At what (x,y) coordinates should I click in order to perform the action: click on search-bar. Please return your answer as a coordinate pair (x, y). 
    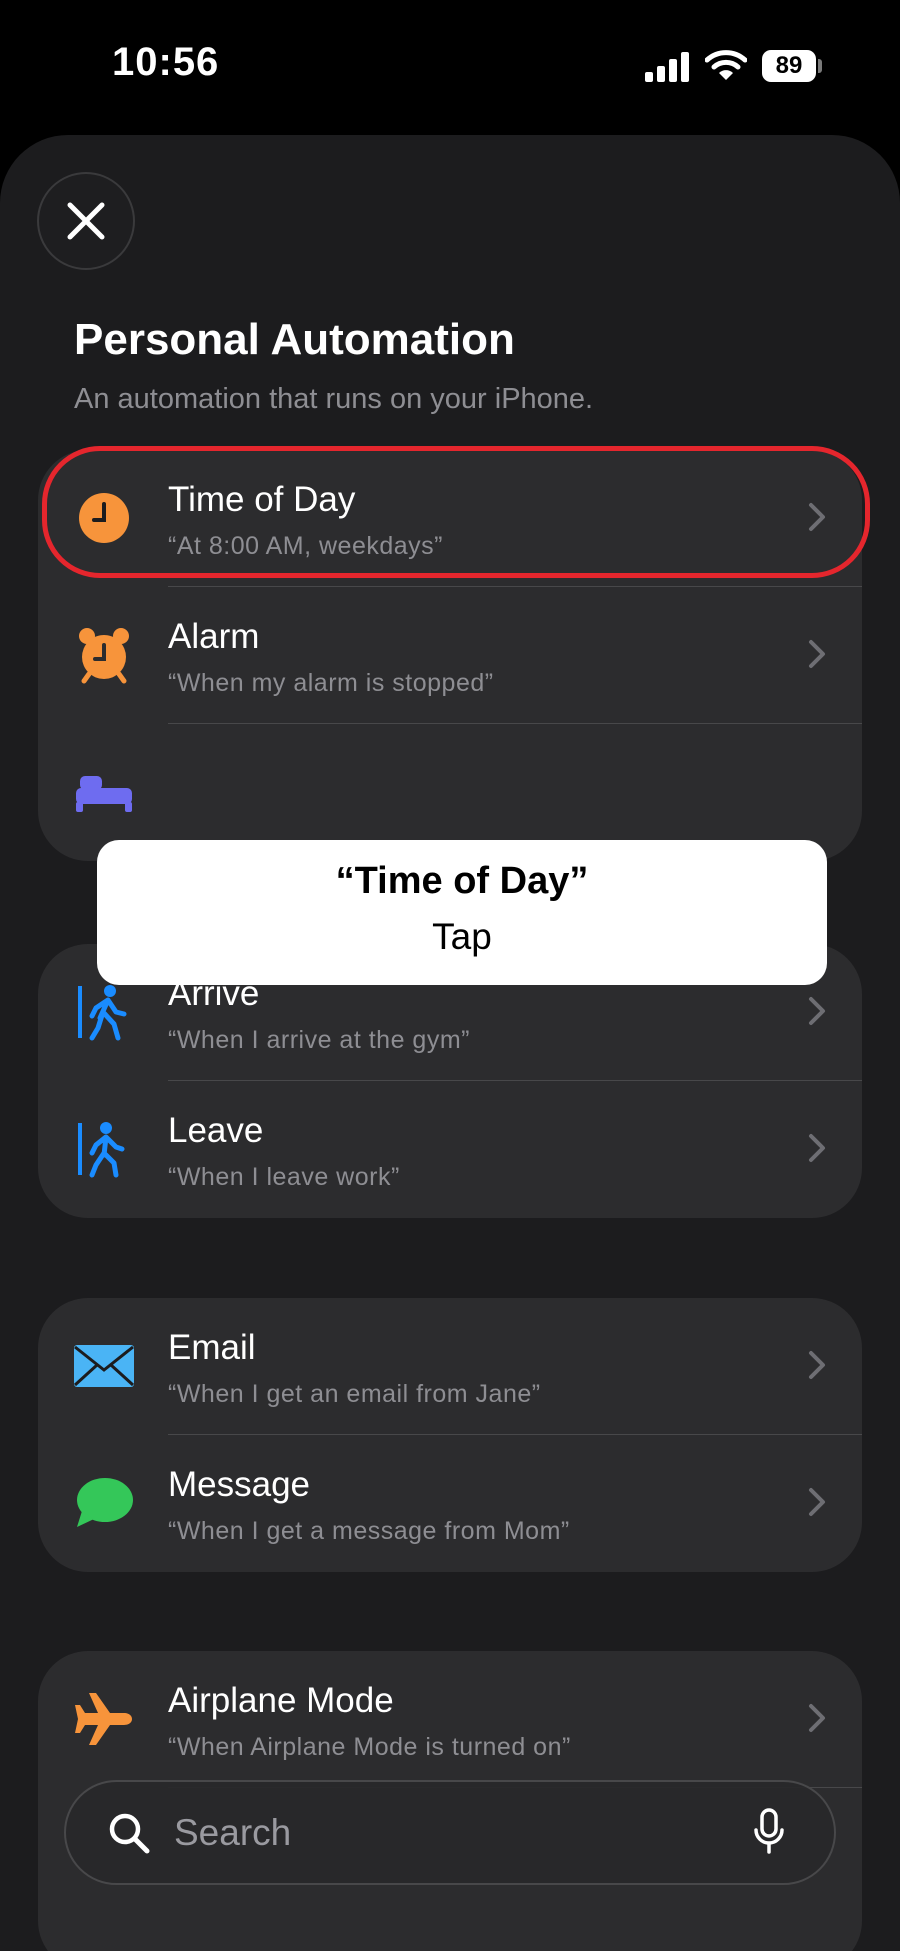
    Looking at the image, I should click on (450, 1832).